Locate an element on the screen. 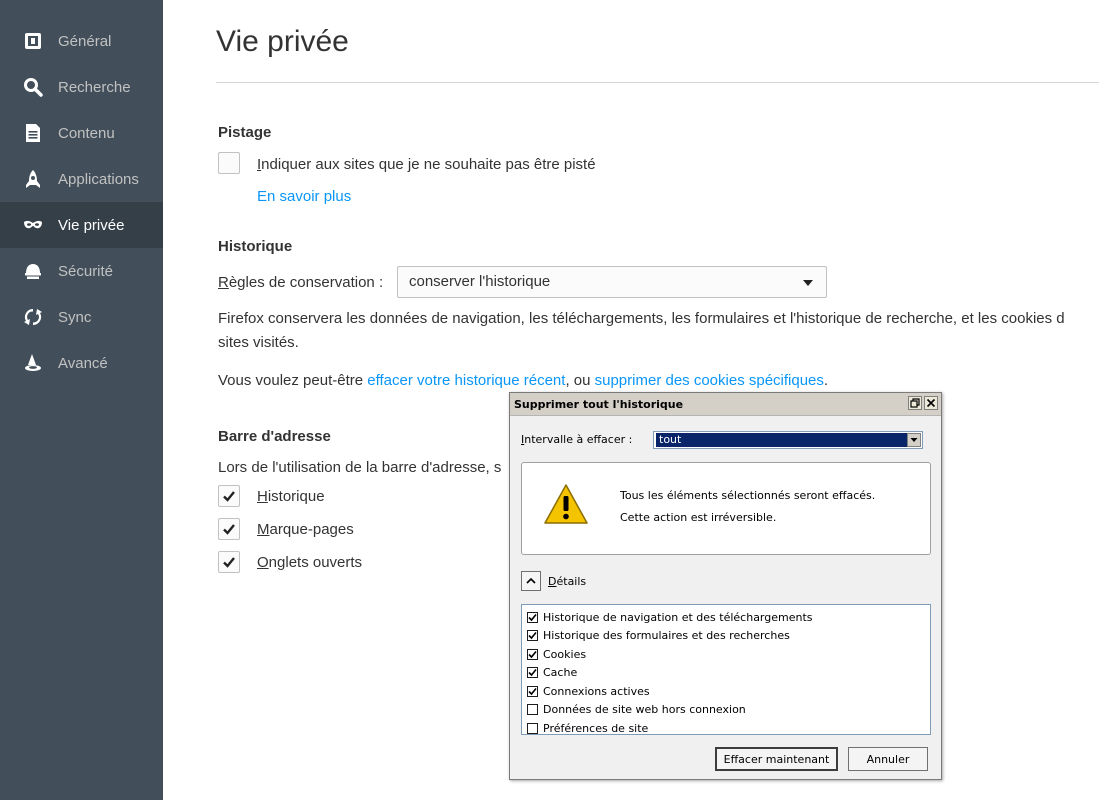 The image size is (1099, 800). suggestion-end: . is located at coordinates (826, 380).